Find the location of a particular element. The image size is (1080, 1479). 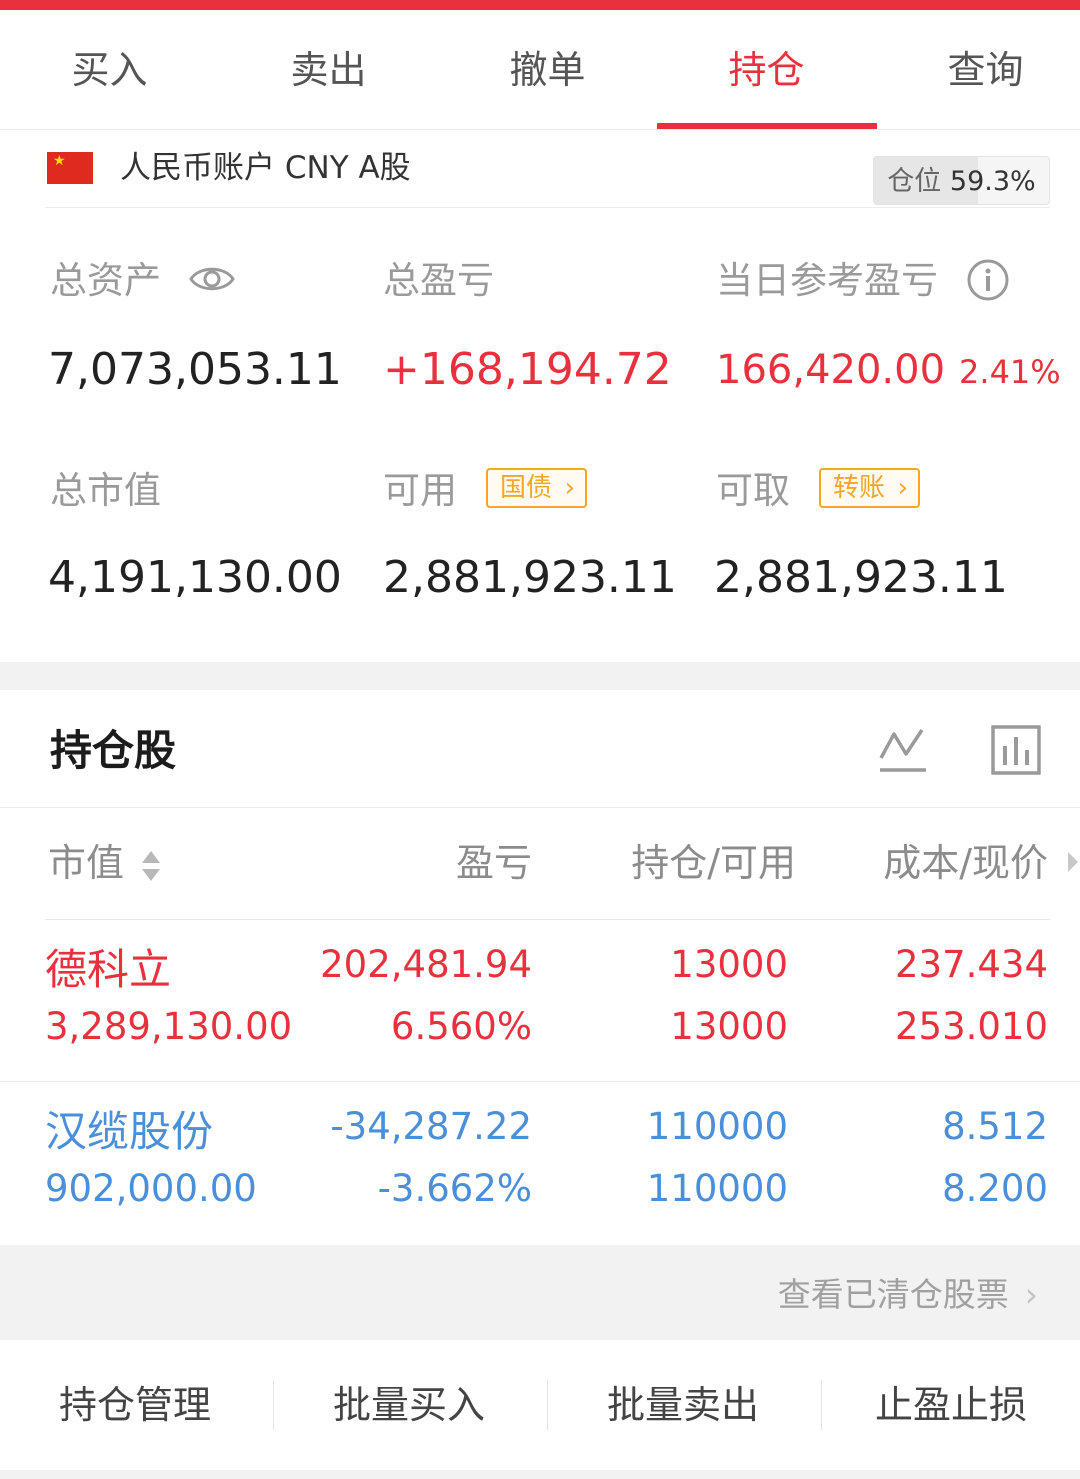

daily-pnl-value: 166,420.00 is located at coordinates (831, 370).